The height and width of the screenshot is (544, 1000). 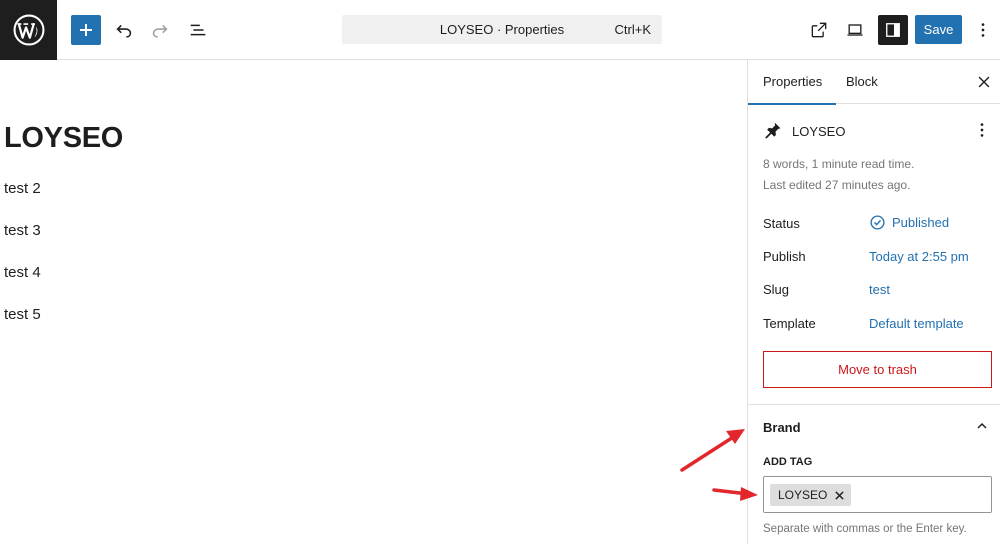 What do you see at coordinates (782, 427) in the screenshot?
I see `brand-panel-title: Brand` at bounding box center [782, 427].